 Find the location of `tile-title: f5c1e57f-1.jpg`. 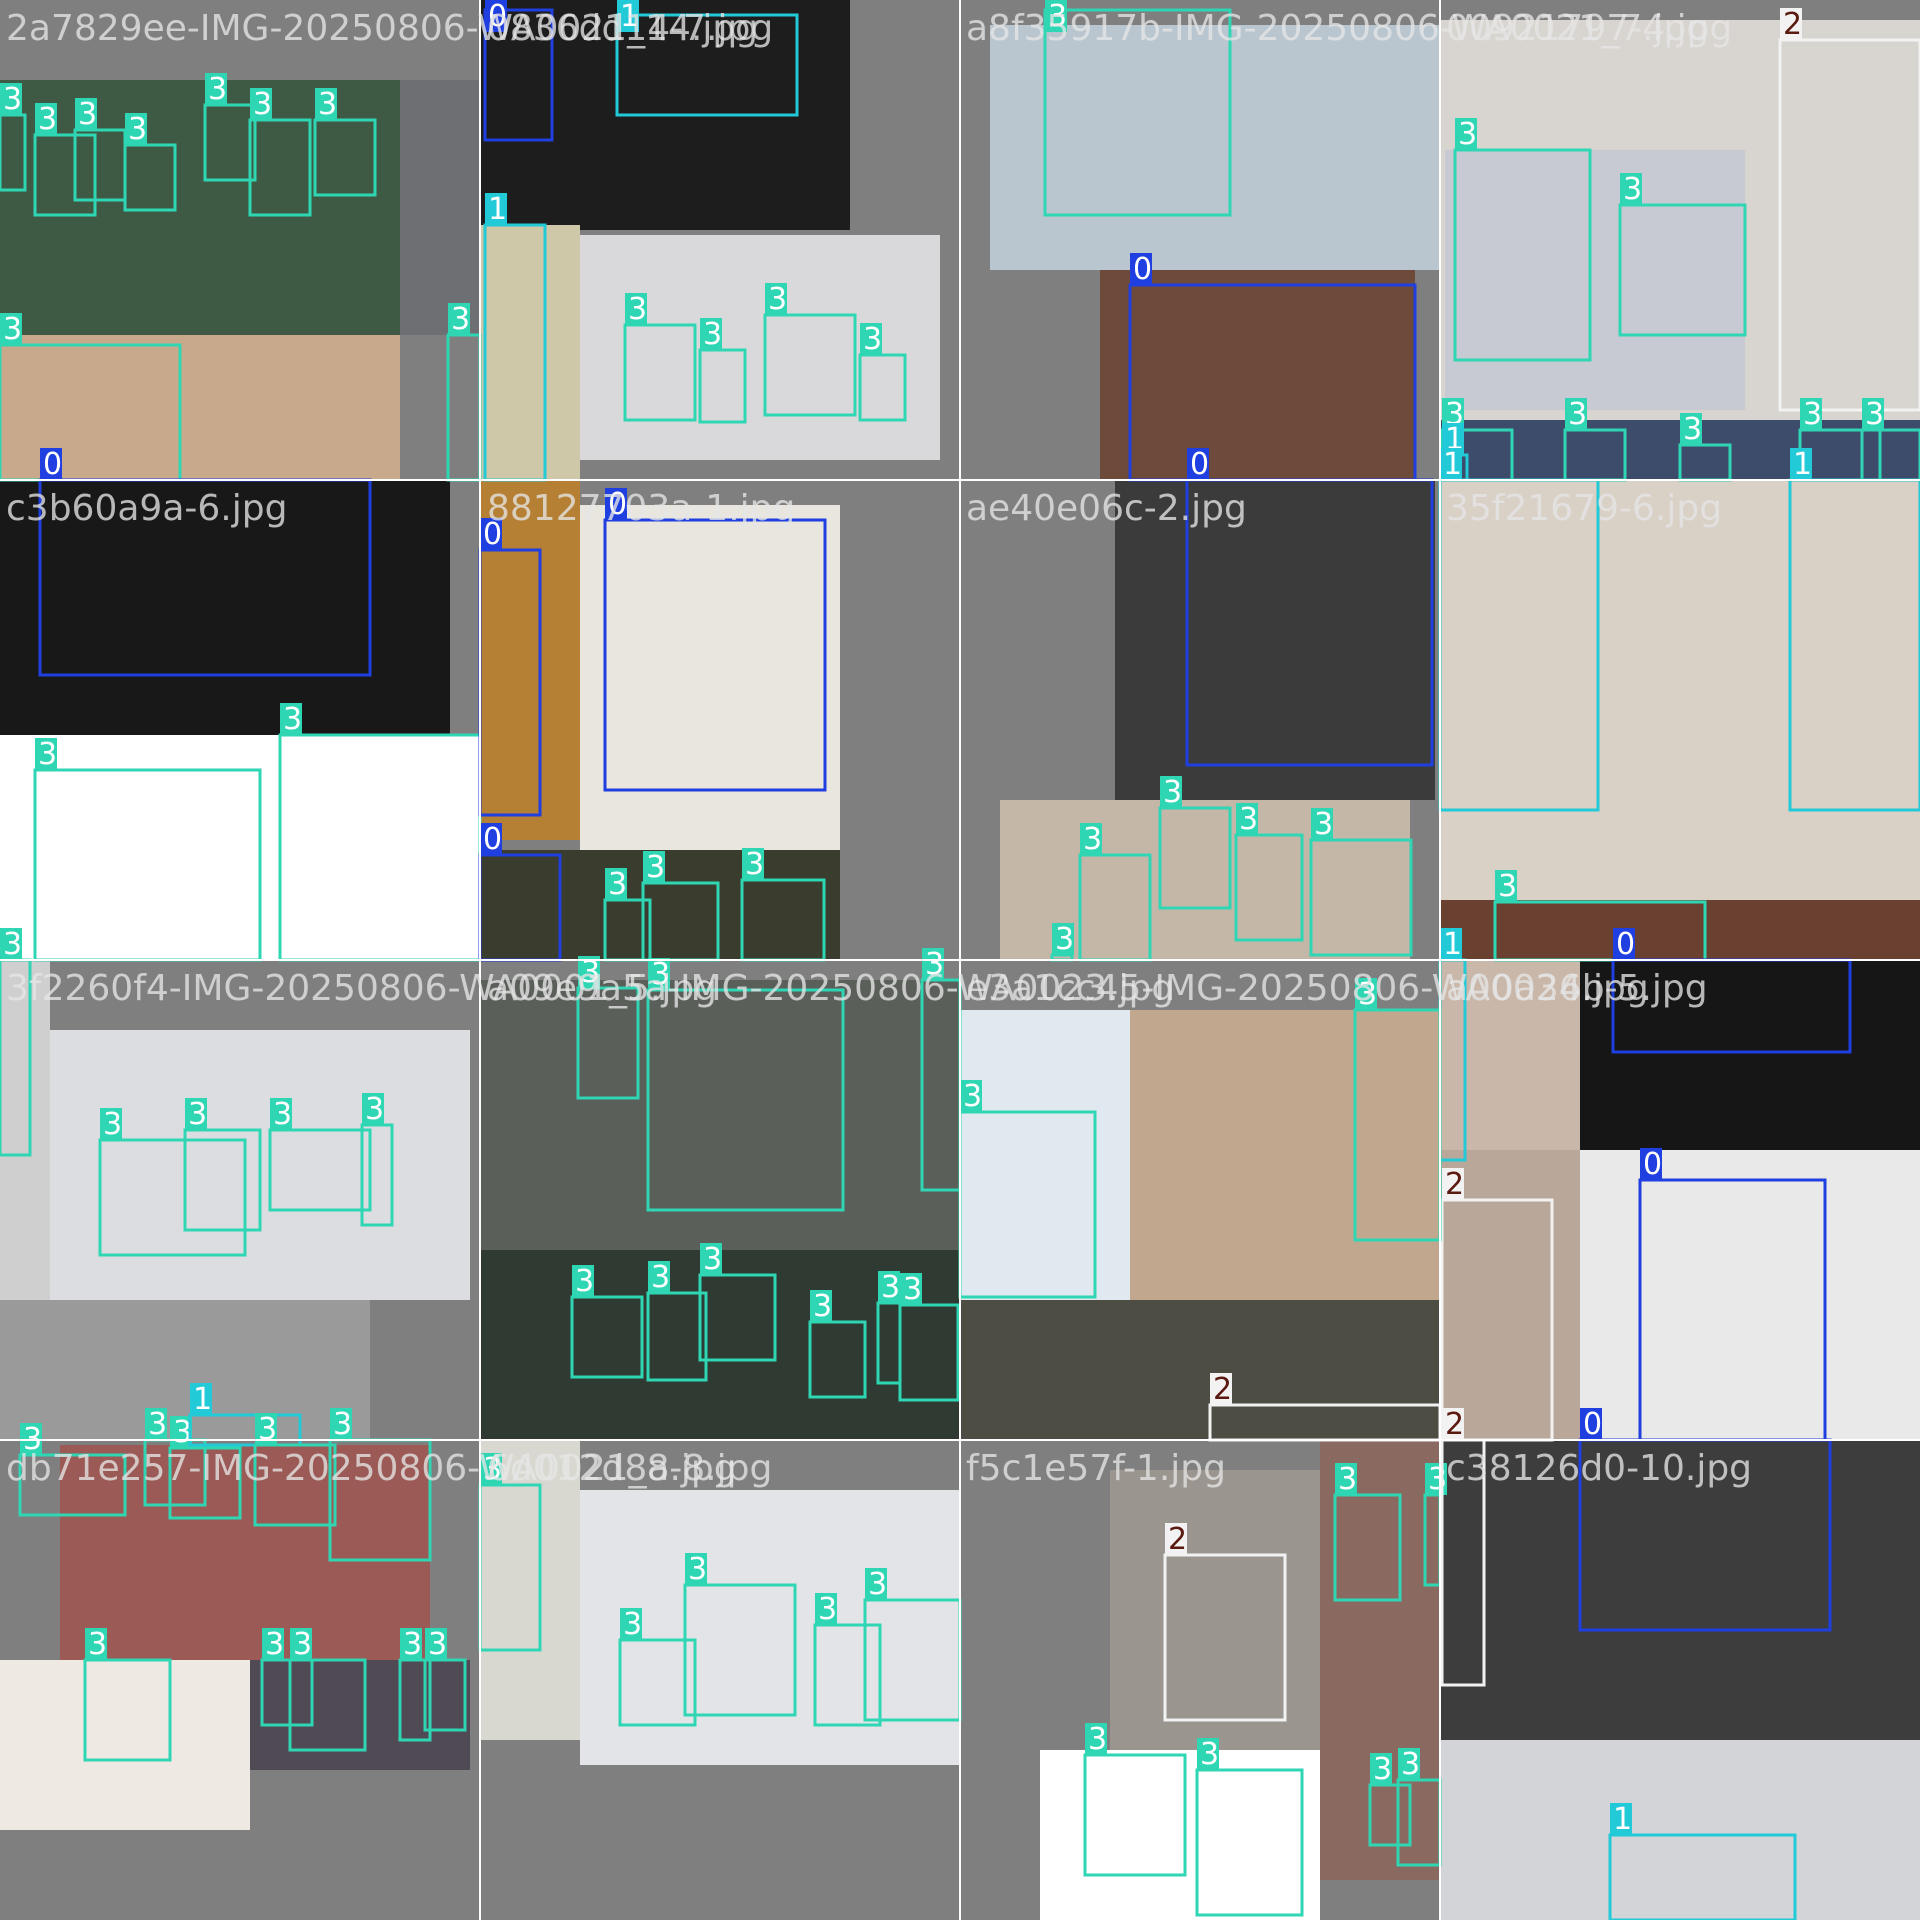

tile-title: f5c1e57f-1.jpg is located at coordinates (1096, 1468).